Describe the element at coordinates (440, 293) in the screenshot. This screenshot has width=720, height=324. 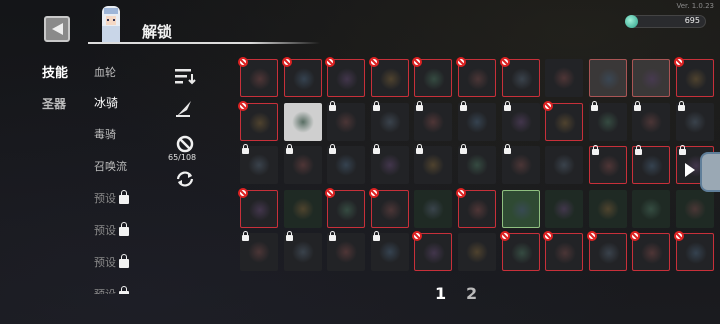
I see `page-1: 1` at that location.